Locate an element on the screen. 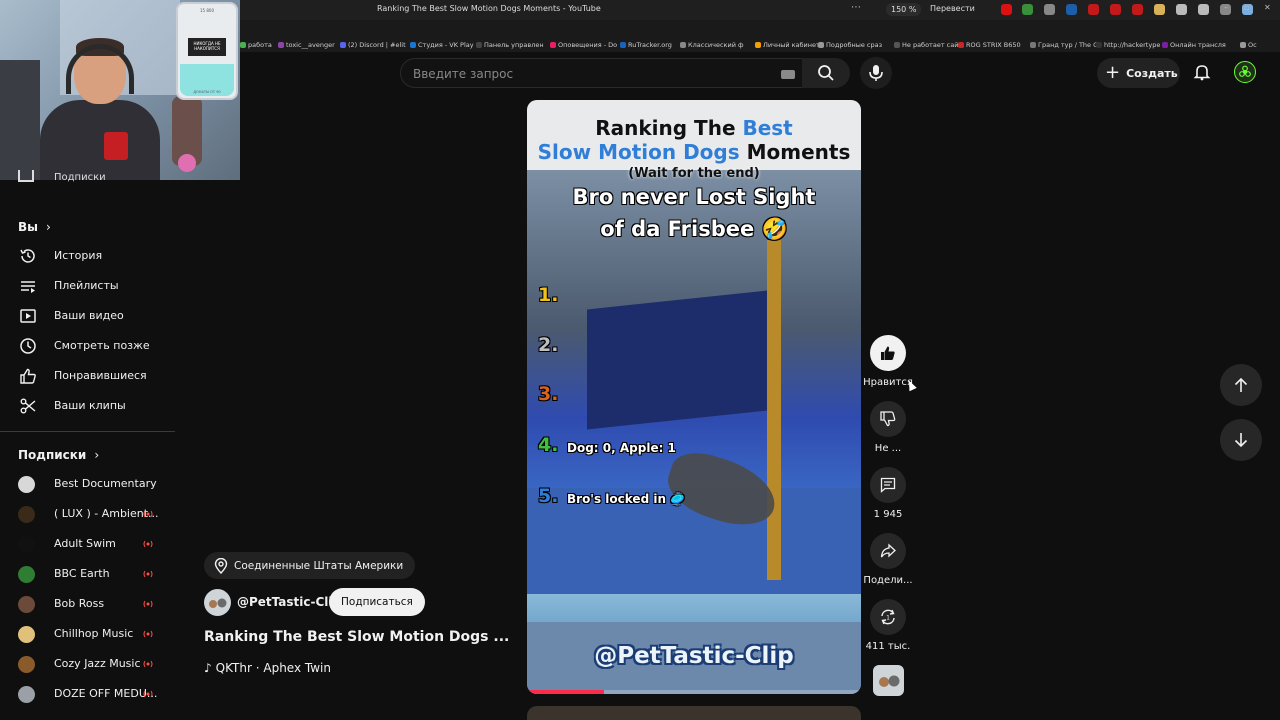  bell-icon is located at coordinates (1202, 73).